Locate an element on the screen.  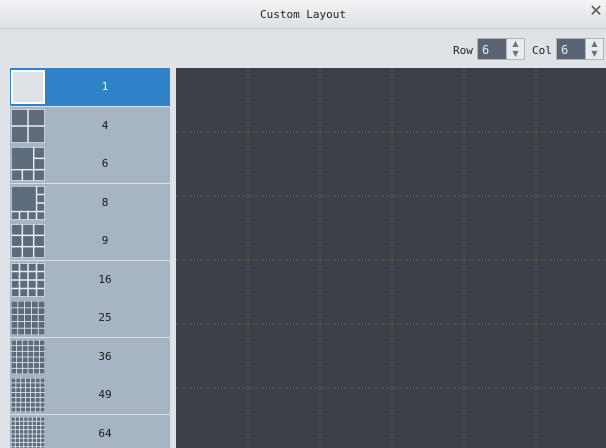
toolbar: Row 6 ▲ ▼ Col 6 ▲ ▼ is located at coordinates (303, 49).